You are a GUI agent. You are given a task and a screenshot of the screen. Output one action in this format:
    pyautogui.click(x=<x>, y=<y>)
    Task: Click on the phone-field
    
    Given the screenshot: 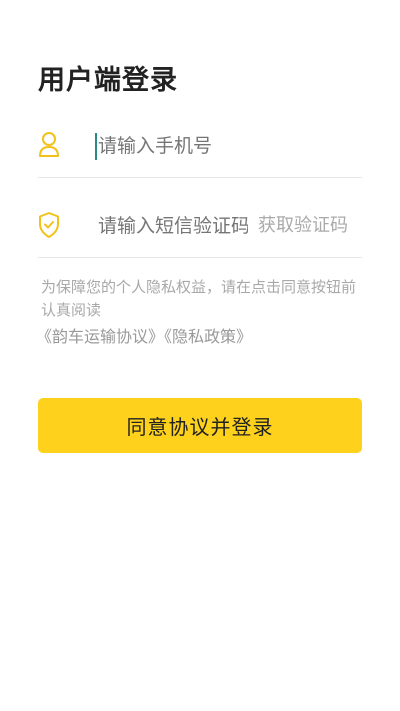 What is the action you would take?
    pyautogui.click(x=200, y=147)
    